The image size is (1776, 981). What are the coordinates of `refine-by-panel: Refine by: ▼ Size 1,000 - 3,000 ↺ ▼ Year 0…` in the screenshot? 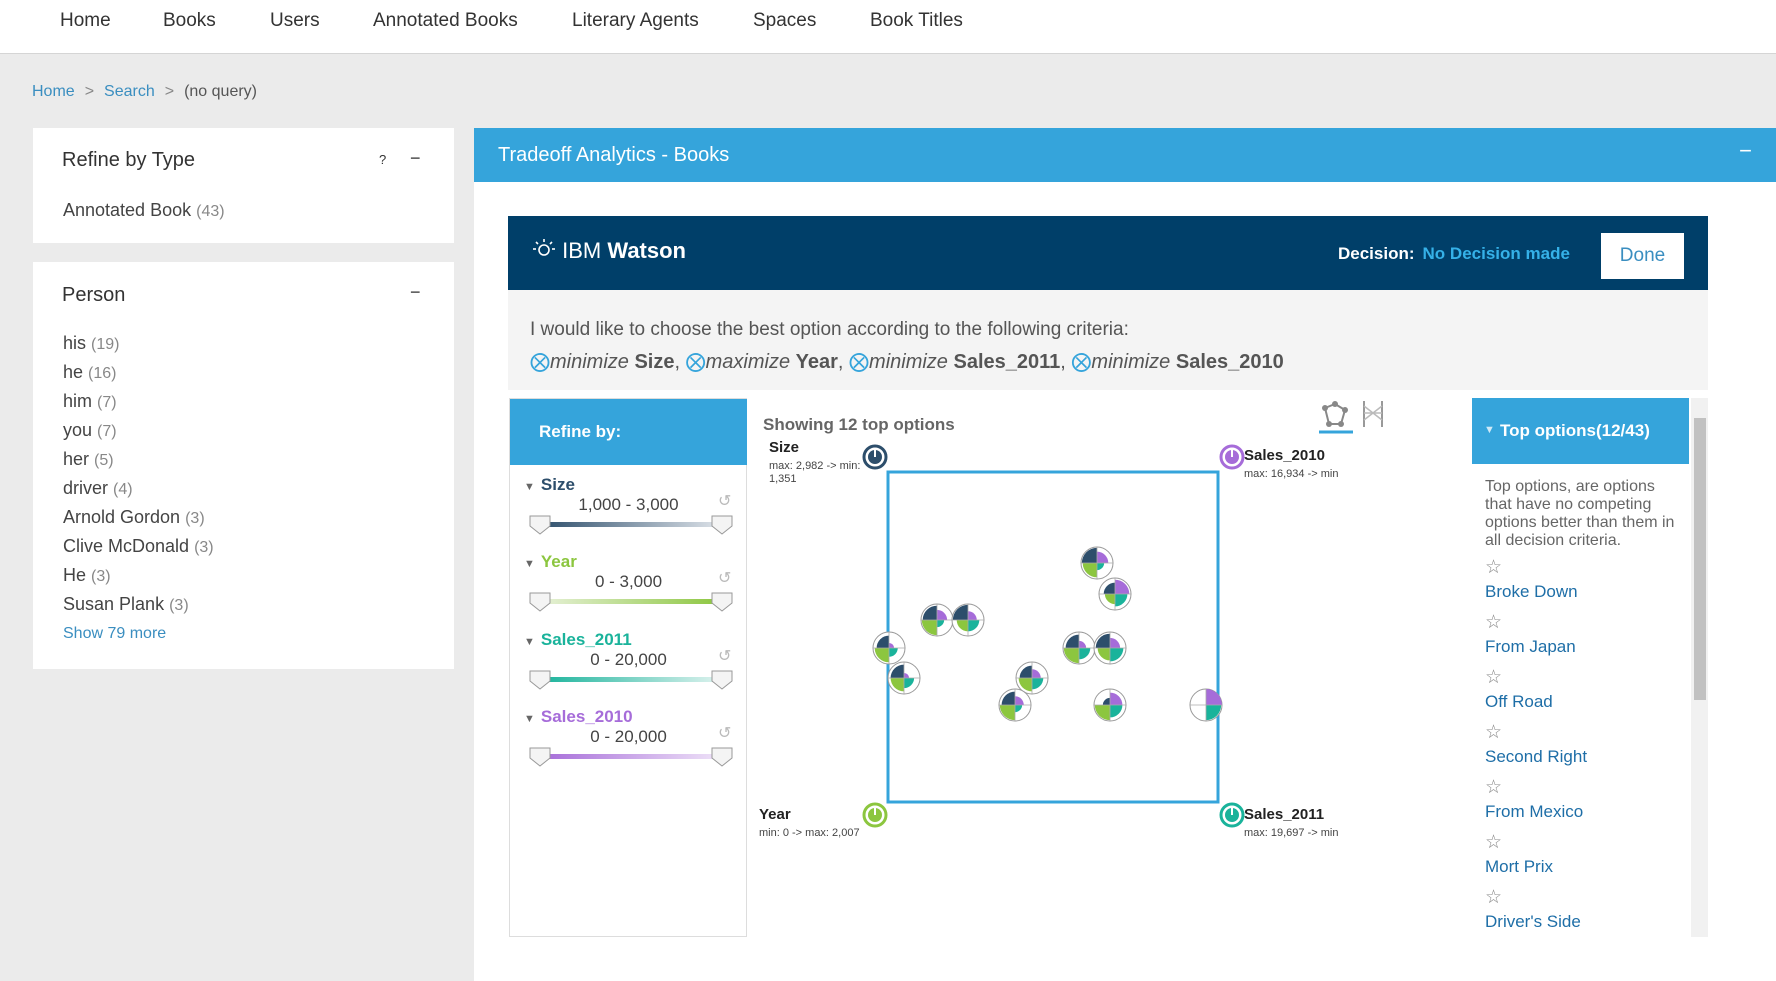 It's located at (628, 667).